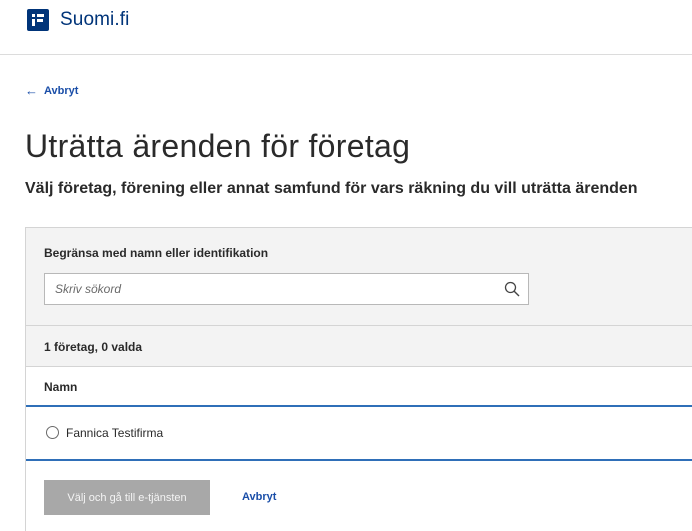 This screenshot has height=531, width=692. I want to click on table-header: Namn, so click(359, 387).